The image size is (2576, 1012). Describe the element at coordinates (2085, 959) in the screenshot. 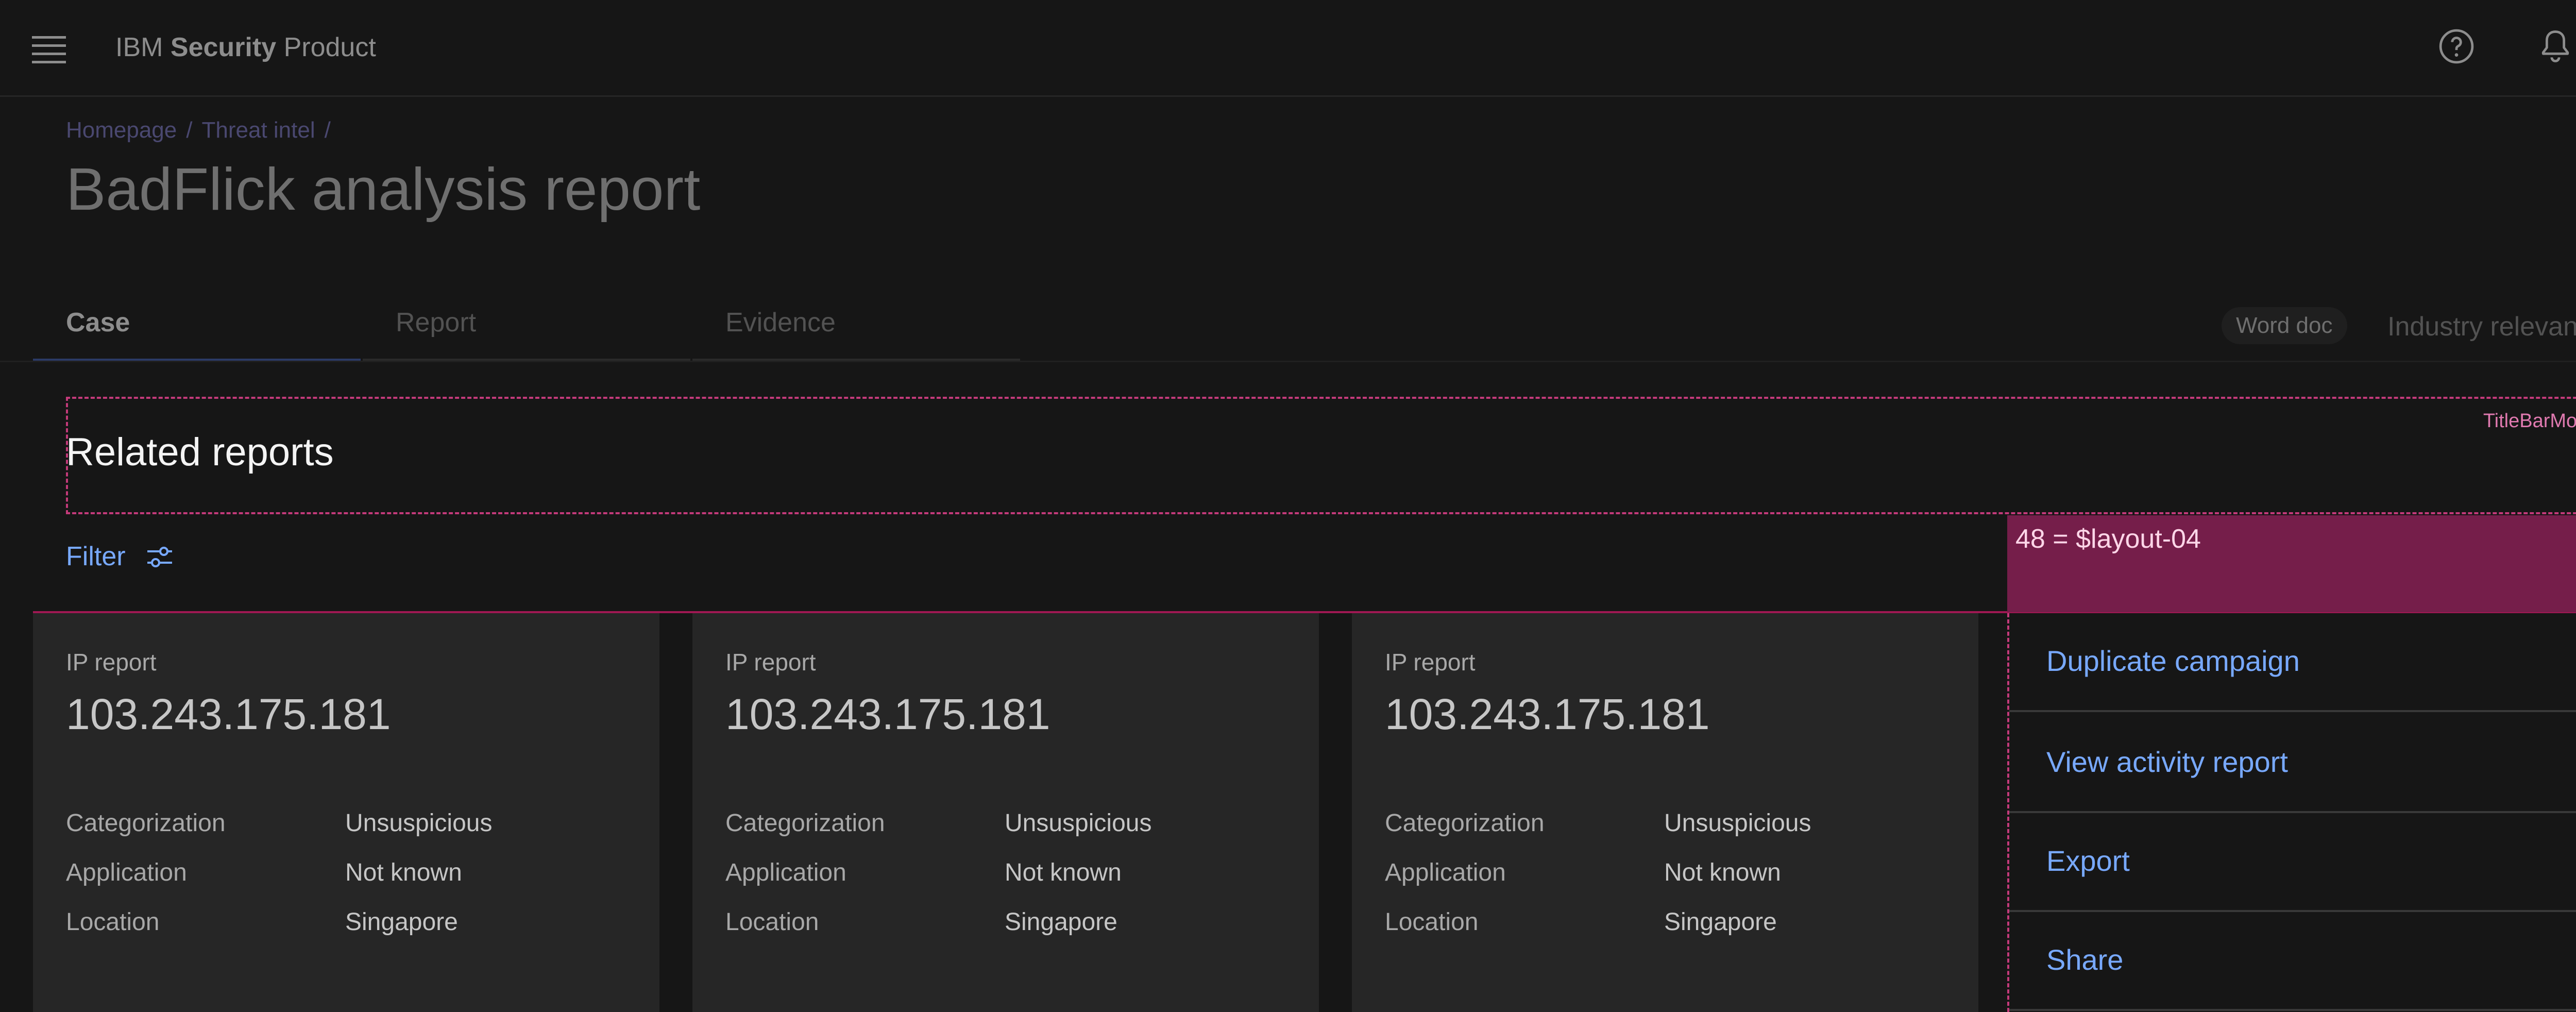

I see `action-label: Share` at that location.